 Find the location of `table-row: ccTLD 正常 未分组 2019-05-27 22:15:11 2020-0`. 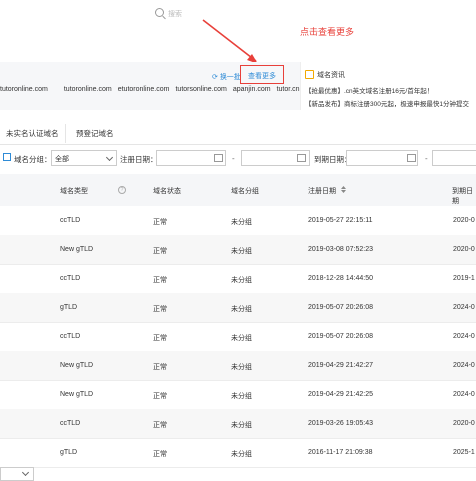

table-row: ccTLD 正常 未分组 2019-05-27 22:15:11 2020-0 is located at coordinates (238, 221).